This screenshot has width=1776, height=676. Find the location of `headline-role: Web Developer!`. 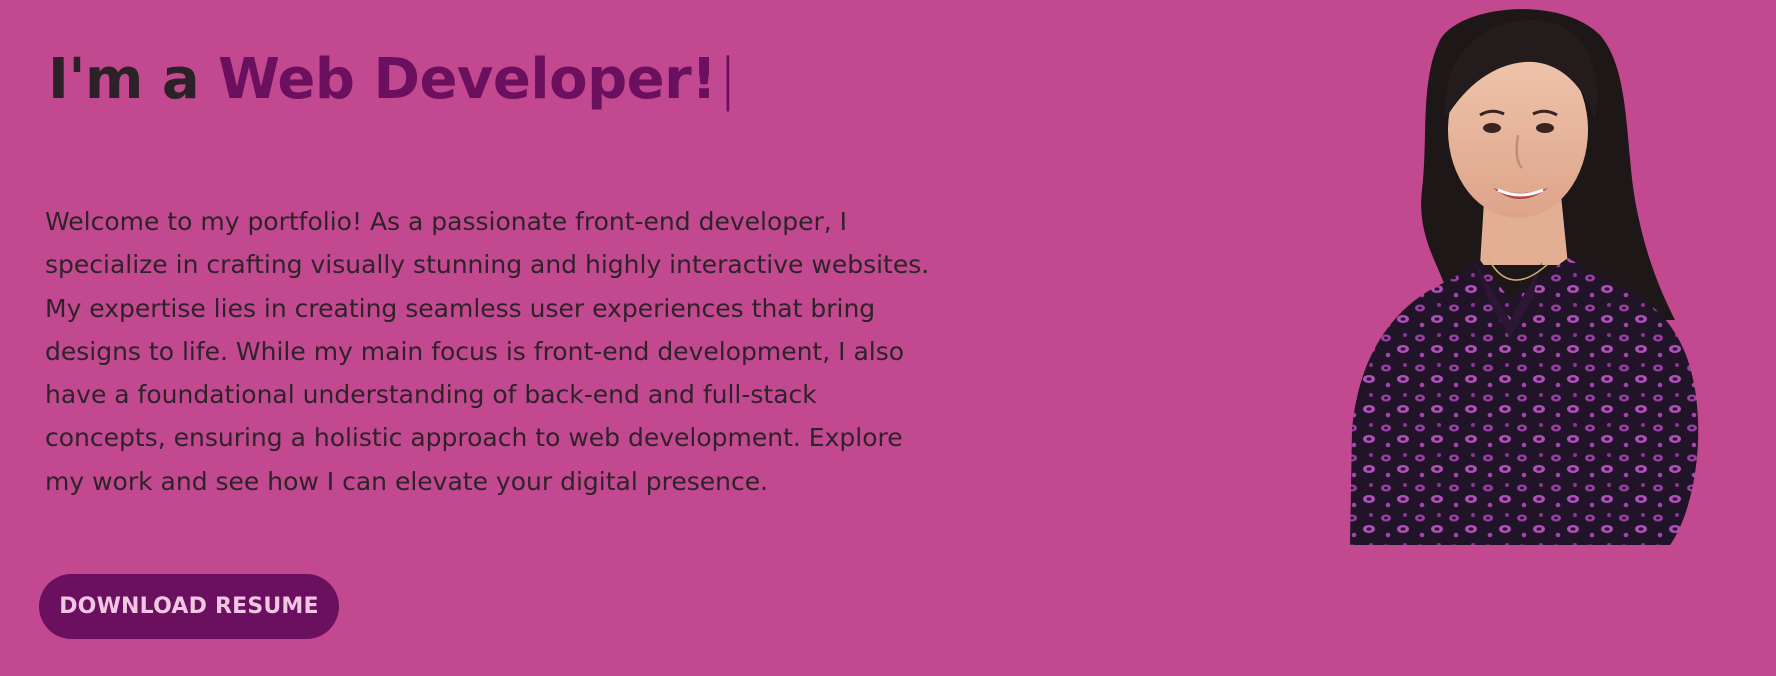

headline-role: Web Developer! is located at coordinates (467, 79).